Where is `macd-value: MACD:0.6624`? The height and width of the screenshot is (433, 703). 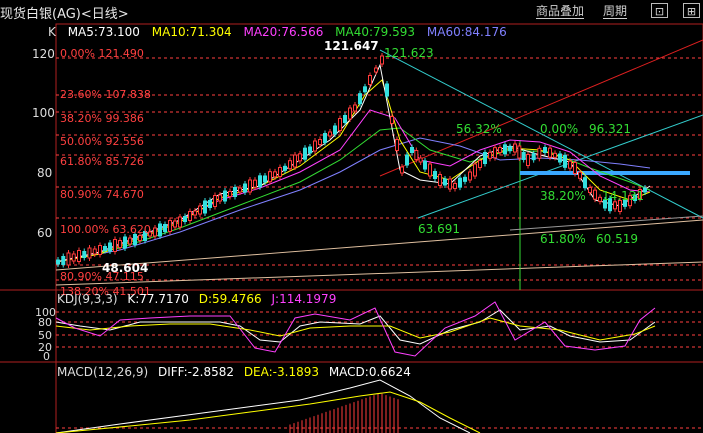 macd-value: MACD:0.6624 is located at coordinates (369, 372).